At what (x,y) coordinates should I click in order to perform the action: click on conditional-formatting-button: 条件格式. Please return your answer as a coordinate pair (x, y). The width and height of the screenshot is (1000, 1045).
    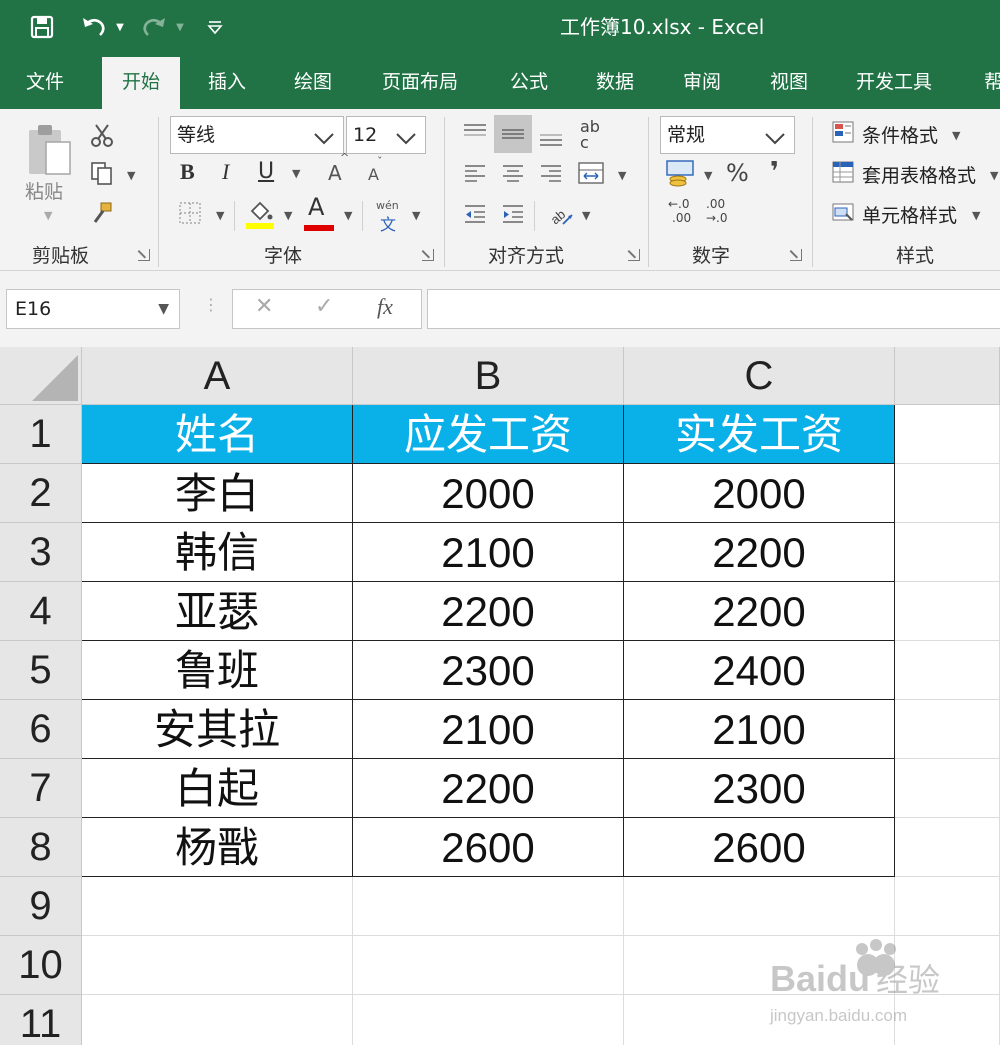
    Looking at the image, I should click on (900, 134).